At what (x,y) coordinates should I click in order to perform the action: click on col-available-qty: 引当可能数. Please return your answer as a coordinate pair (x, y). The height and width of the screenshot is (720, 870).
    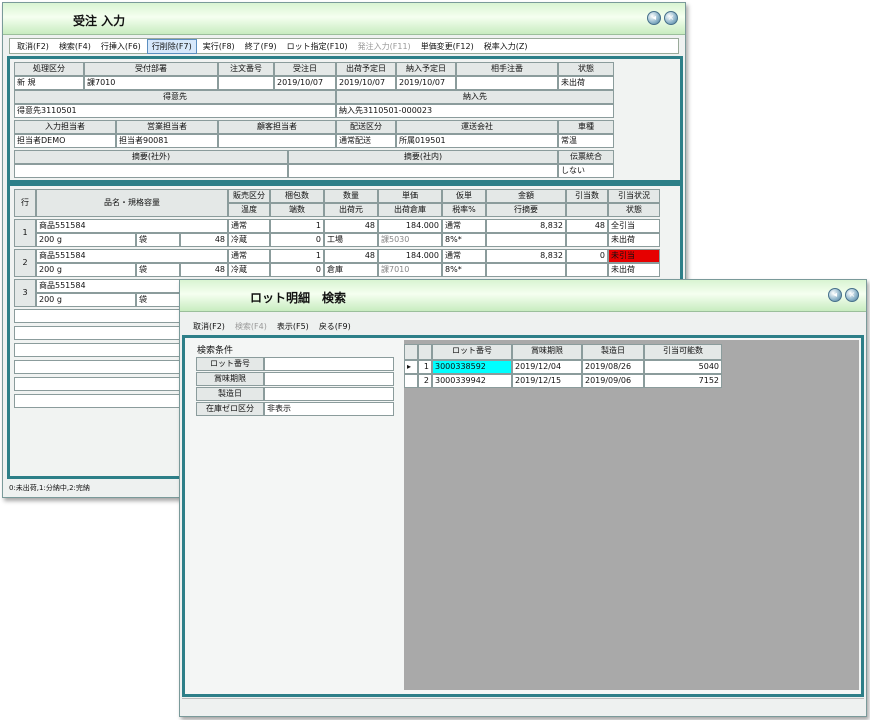
    Looking at the image, I should click on (683, 352).